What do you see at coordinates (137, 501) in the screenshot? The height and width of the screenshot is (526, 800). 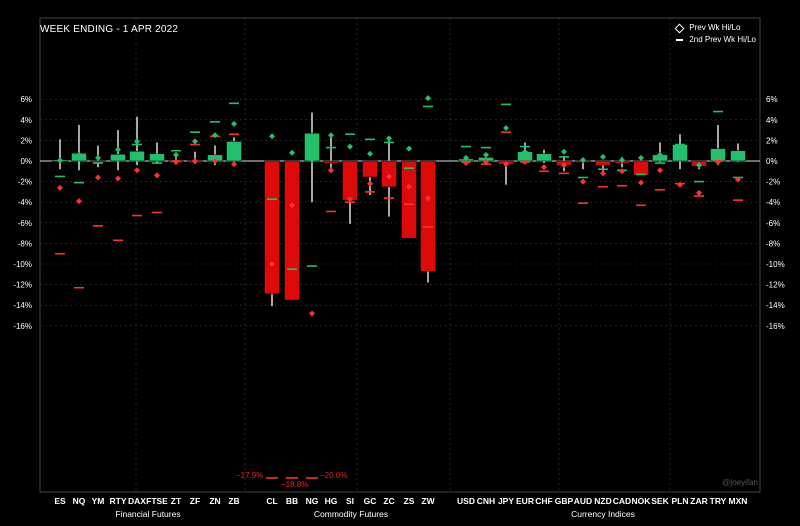 I see `x-tick-label-dax: DAX` at bounding box center [137, 501].